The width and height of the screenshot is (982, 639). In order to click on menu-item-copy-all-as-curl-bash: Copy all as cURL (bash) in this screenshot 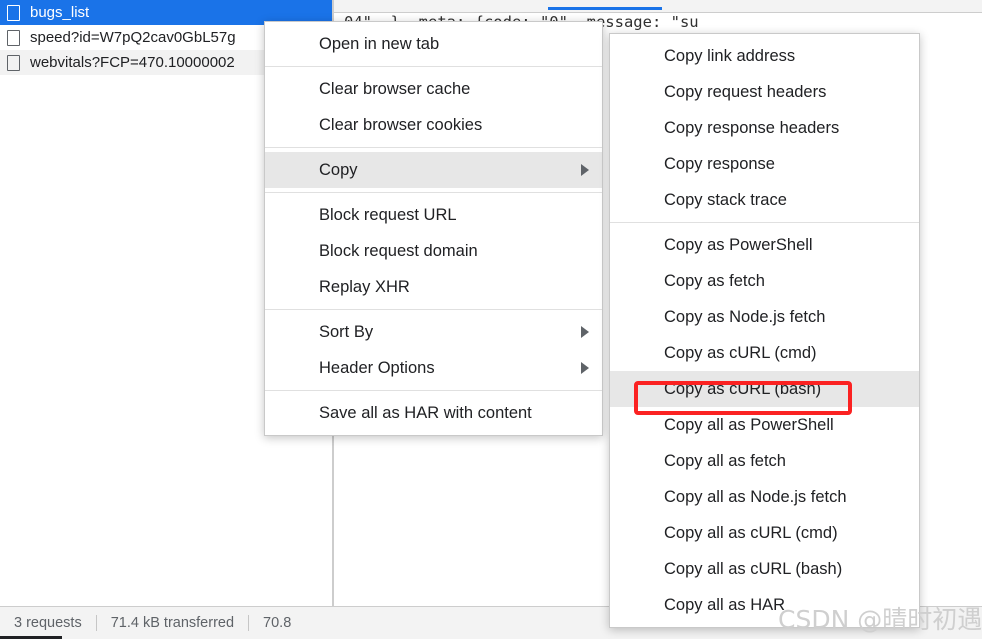, I will do `click(764, 569)`.